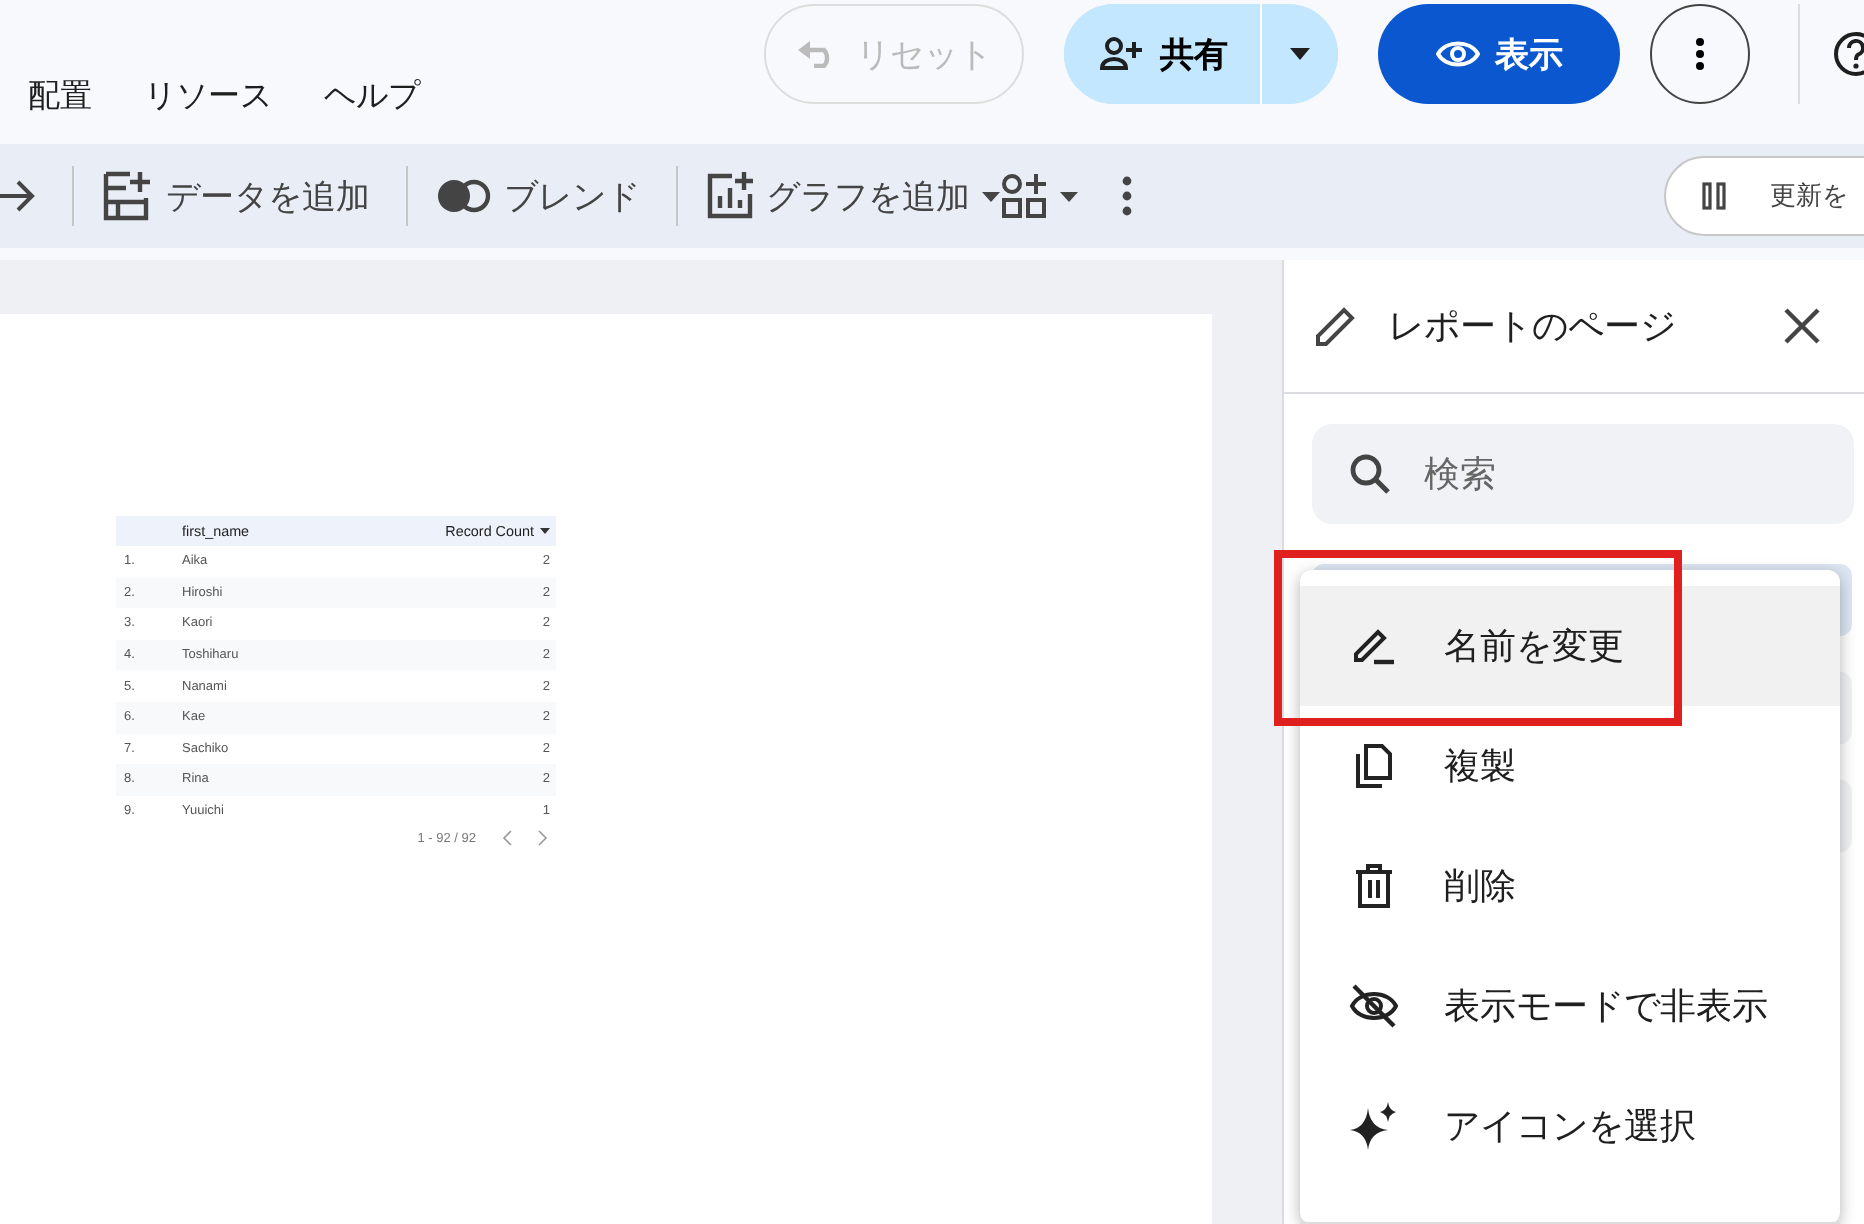 This screenshot has width=1864, height=1224. What do you see at coordinates (208, 97) in the screenshot?
I see `menu-item: リソース` at bounding box center [208, 97].